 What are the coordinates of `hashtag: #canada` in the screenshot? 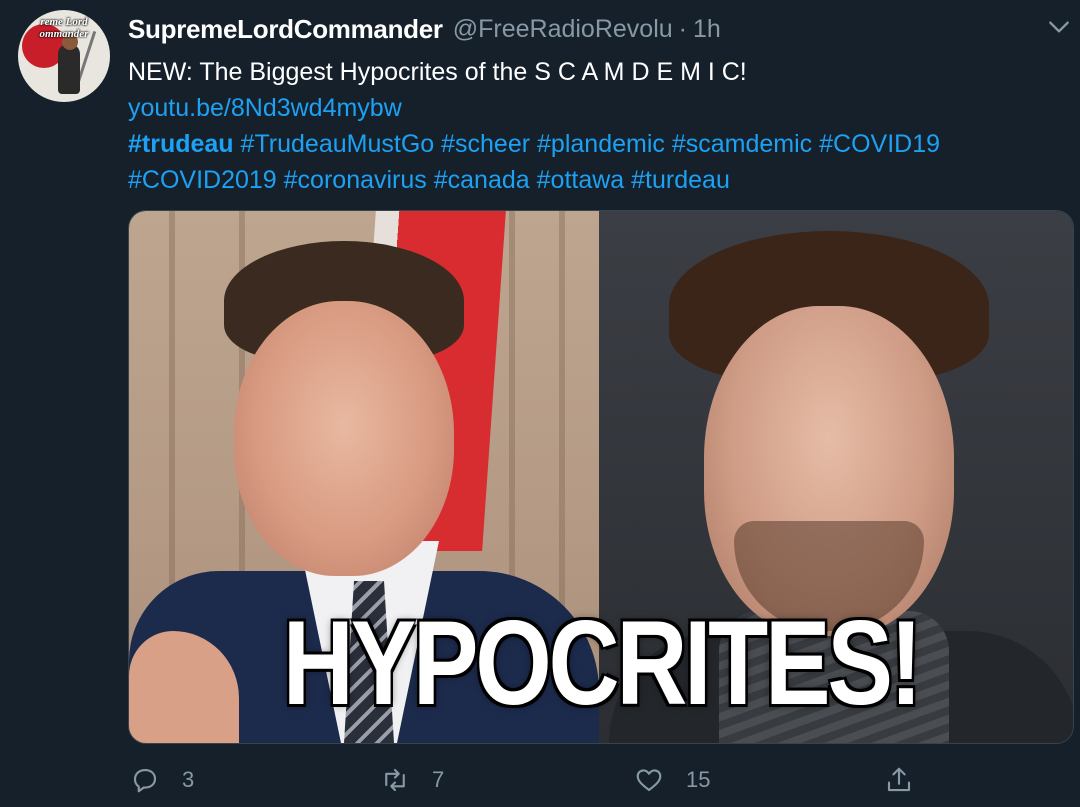 It's located at (482, 180).